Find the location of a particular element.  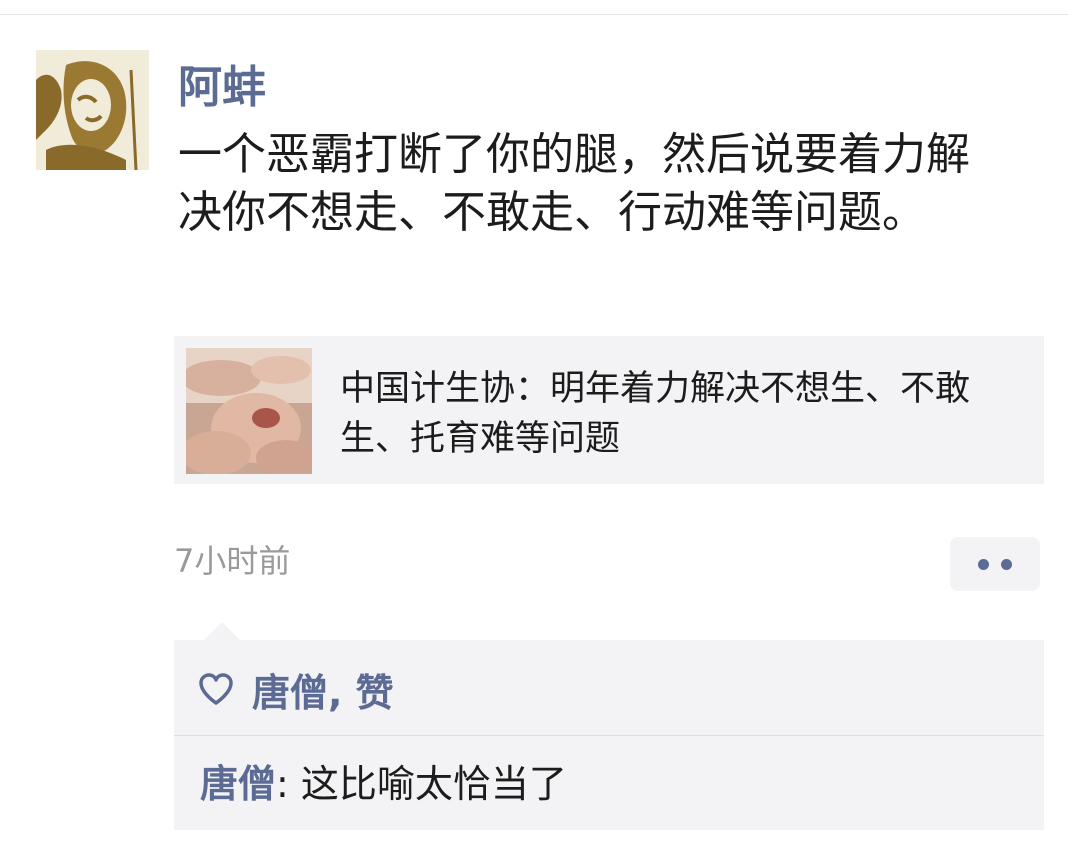

avatar is located at coordinates (92, 110).